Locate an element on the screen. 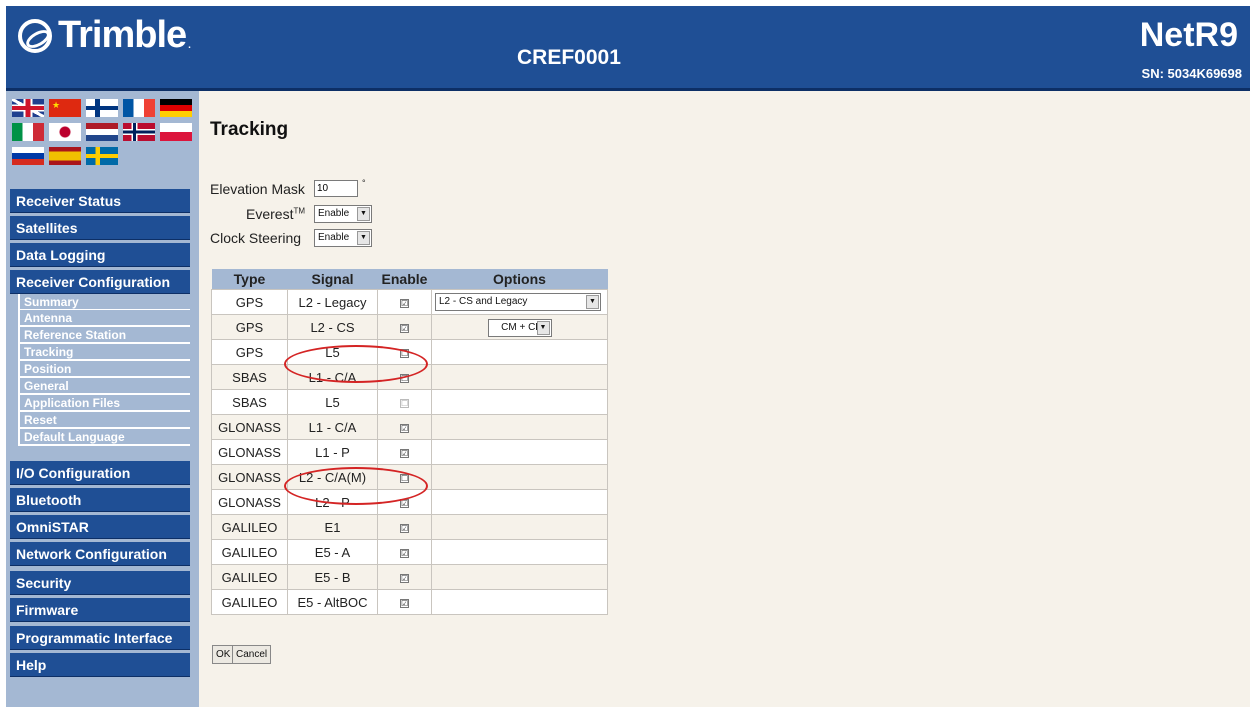  nav-io-configuration: I/O Configuration is located at coordinates (100, 473).